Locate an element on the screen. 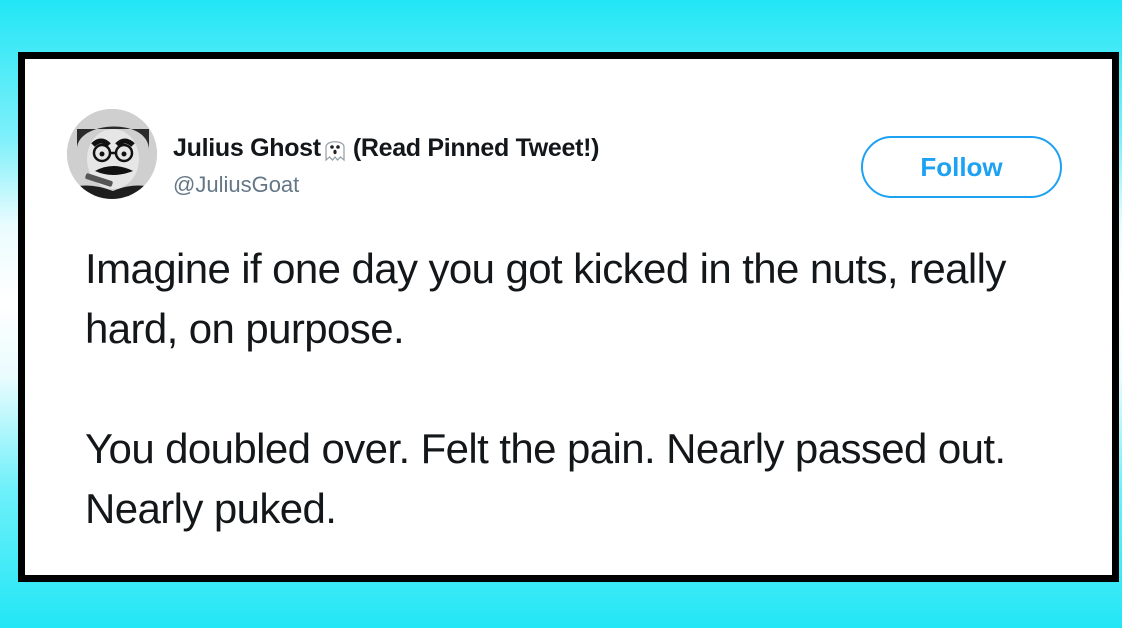 The width and height of the screenshot is (1122, 628). author-handle: @JuliusGoat is located at coordinates (236, 185).